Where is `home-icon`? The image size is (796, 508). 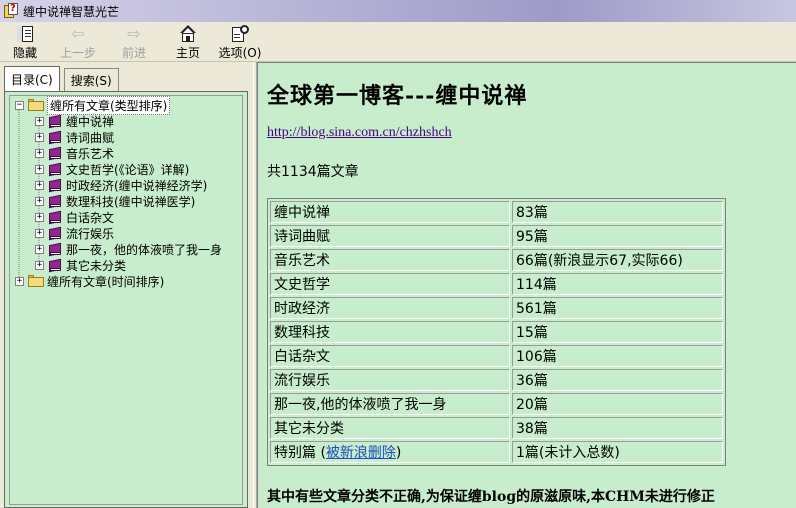
home-icon is located at coordinates (188, 34).